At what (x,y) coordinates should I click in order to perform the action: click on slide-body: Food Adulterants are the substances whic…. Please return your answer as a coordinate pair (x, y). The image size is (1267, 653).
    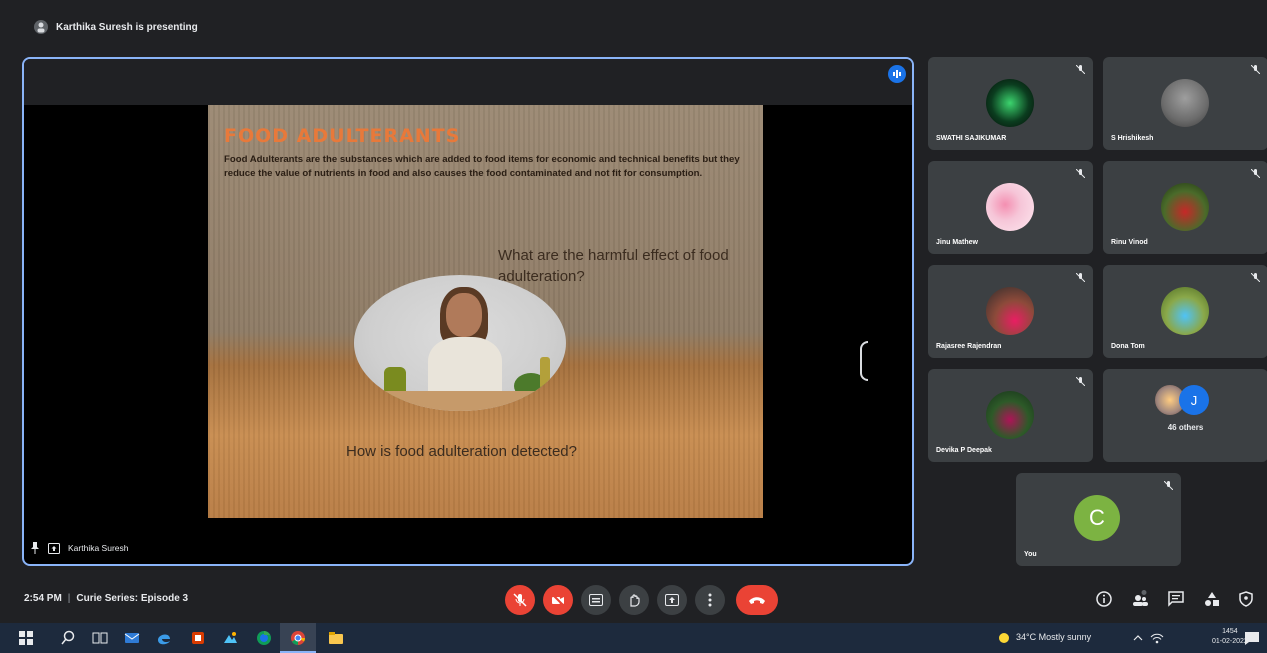
    Looking at the image, I should click on (482, 166).